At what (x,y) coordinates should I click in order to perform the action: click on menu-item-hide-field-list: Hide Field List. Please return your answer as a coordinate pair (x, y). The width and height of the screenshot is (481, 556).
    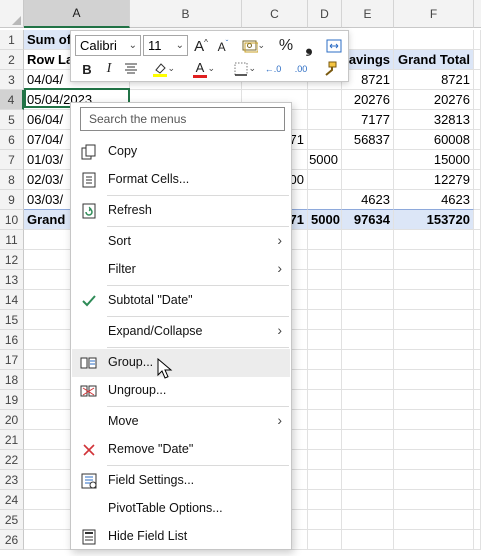
    Looking at the image, I should click on (181, 537).